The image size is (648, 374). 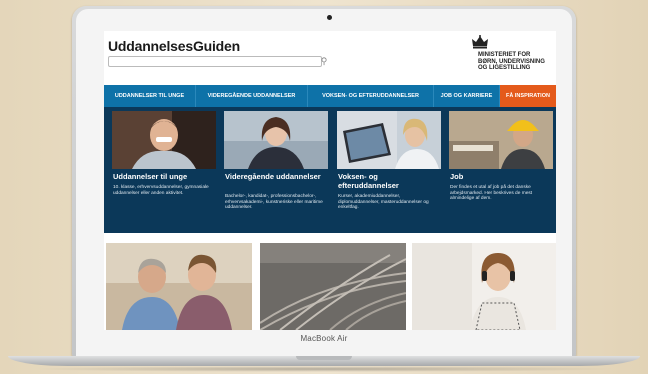 What do you see at coordinates (150, 96) in the screenshot?
I see `nav-item-uddannelser-til-unge: UDDANNELSER TIL UNGE` at bounding box center [150, 96].